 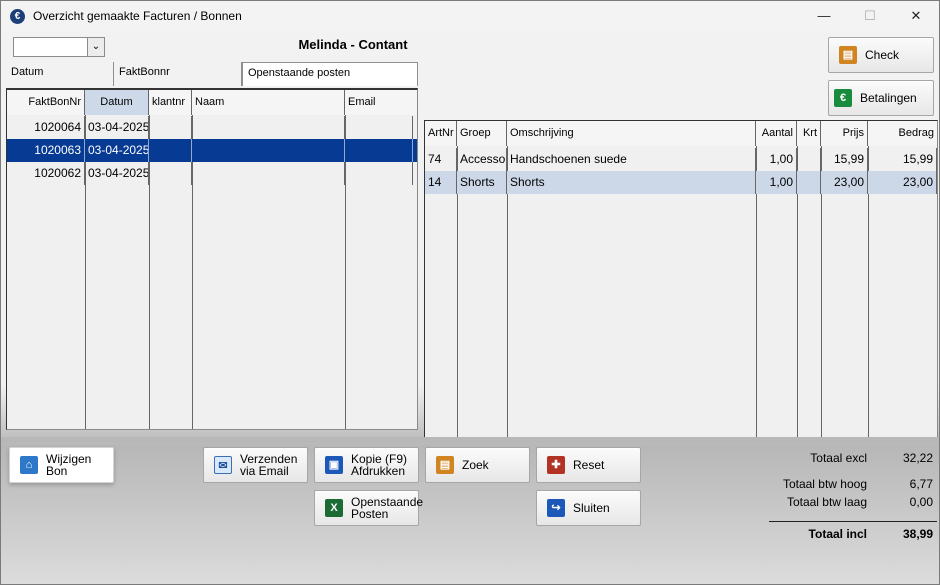 I want to click on tab-faktbonnr: FaktBonnr, so click(x=178, y=74).